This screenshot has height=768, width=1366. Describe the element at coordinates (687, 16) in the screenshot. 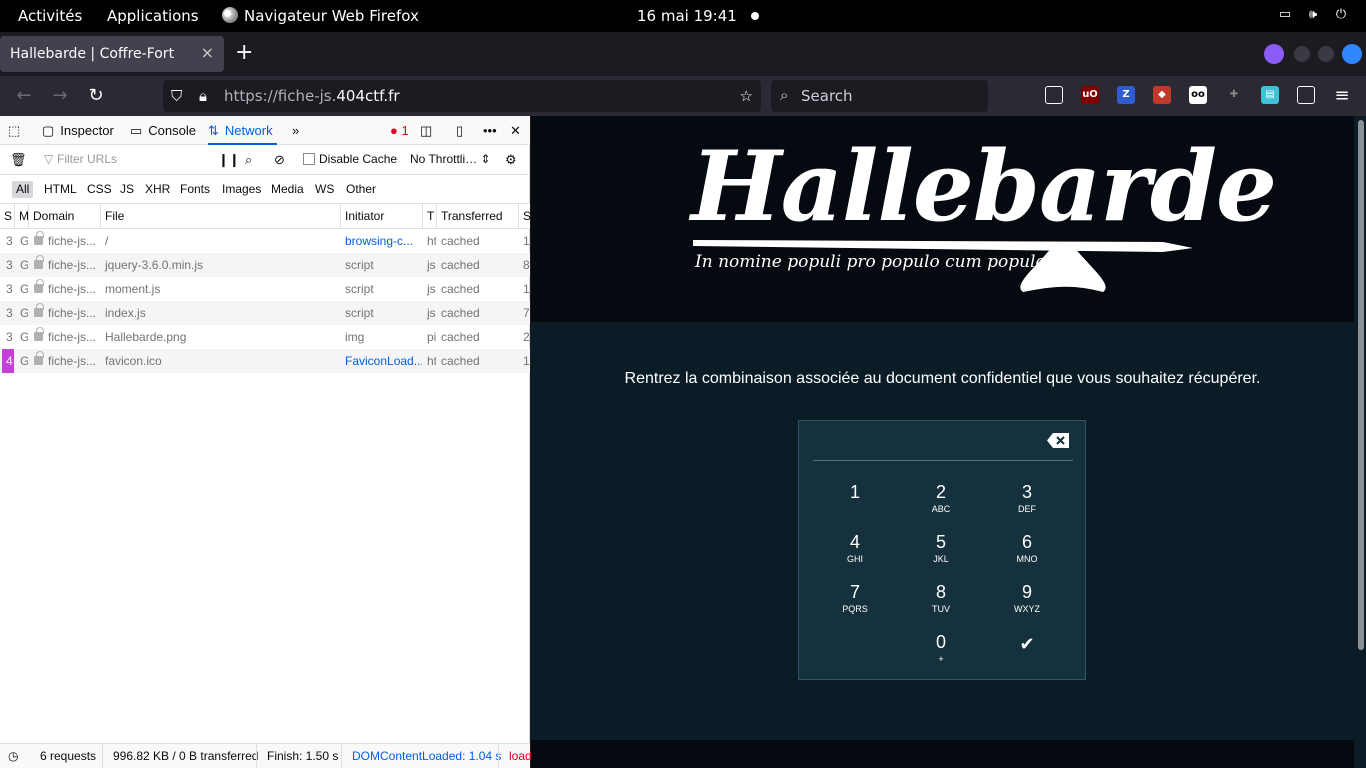

I see `clock: 16 mai 19:41` at that location.